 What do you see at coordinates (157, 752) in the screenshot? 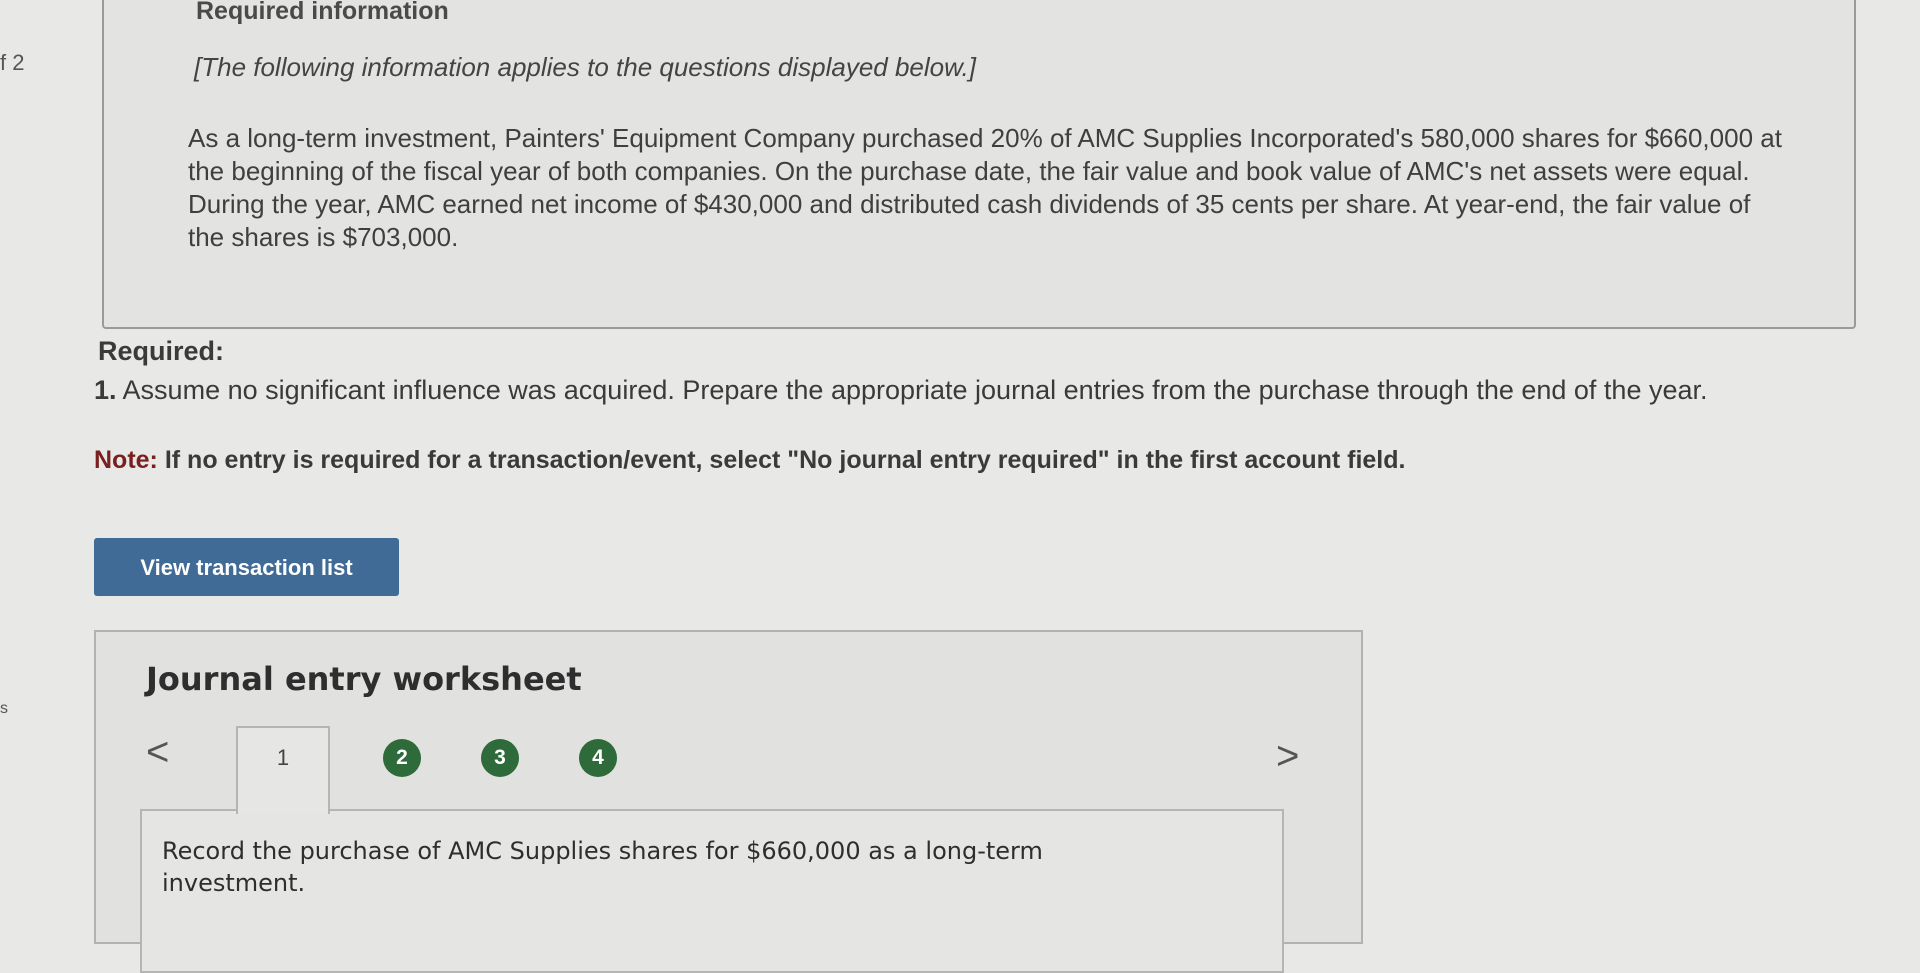
I see `previous-arrow-icon: <` at bounding box center [157, 752].